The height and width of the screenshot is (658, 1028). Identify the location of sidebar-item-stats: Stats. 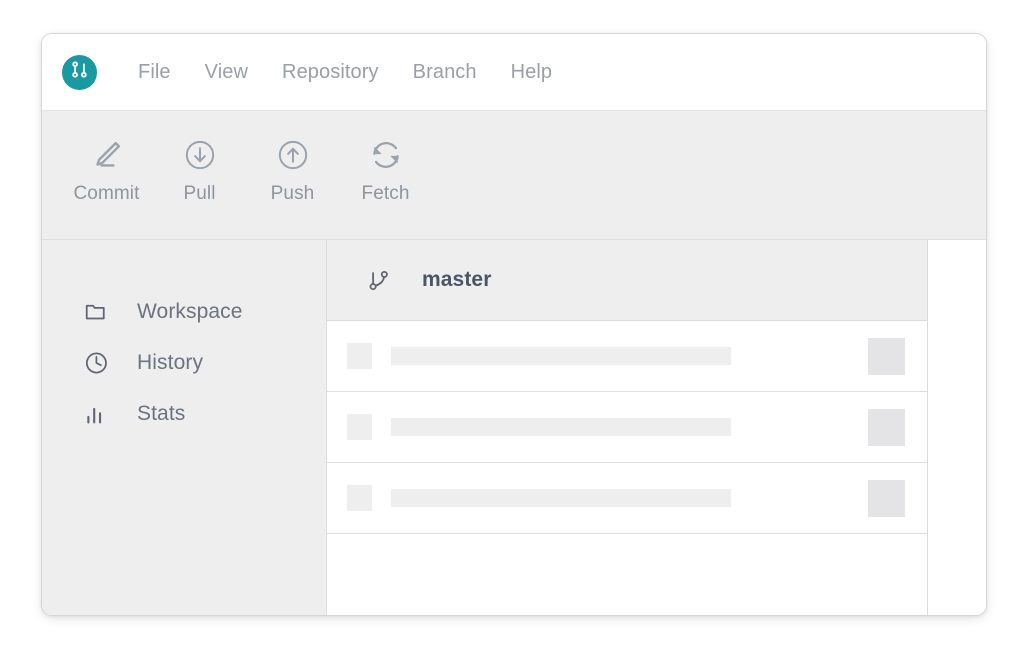
(184, 413).